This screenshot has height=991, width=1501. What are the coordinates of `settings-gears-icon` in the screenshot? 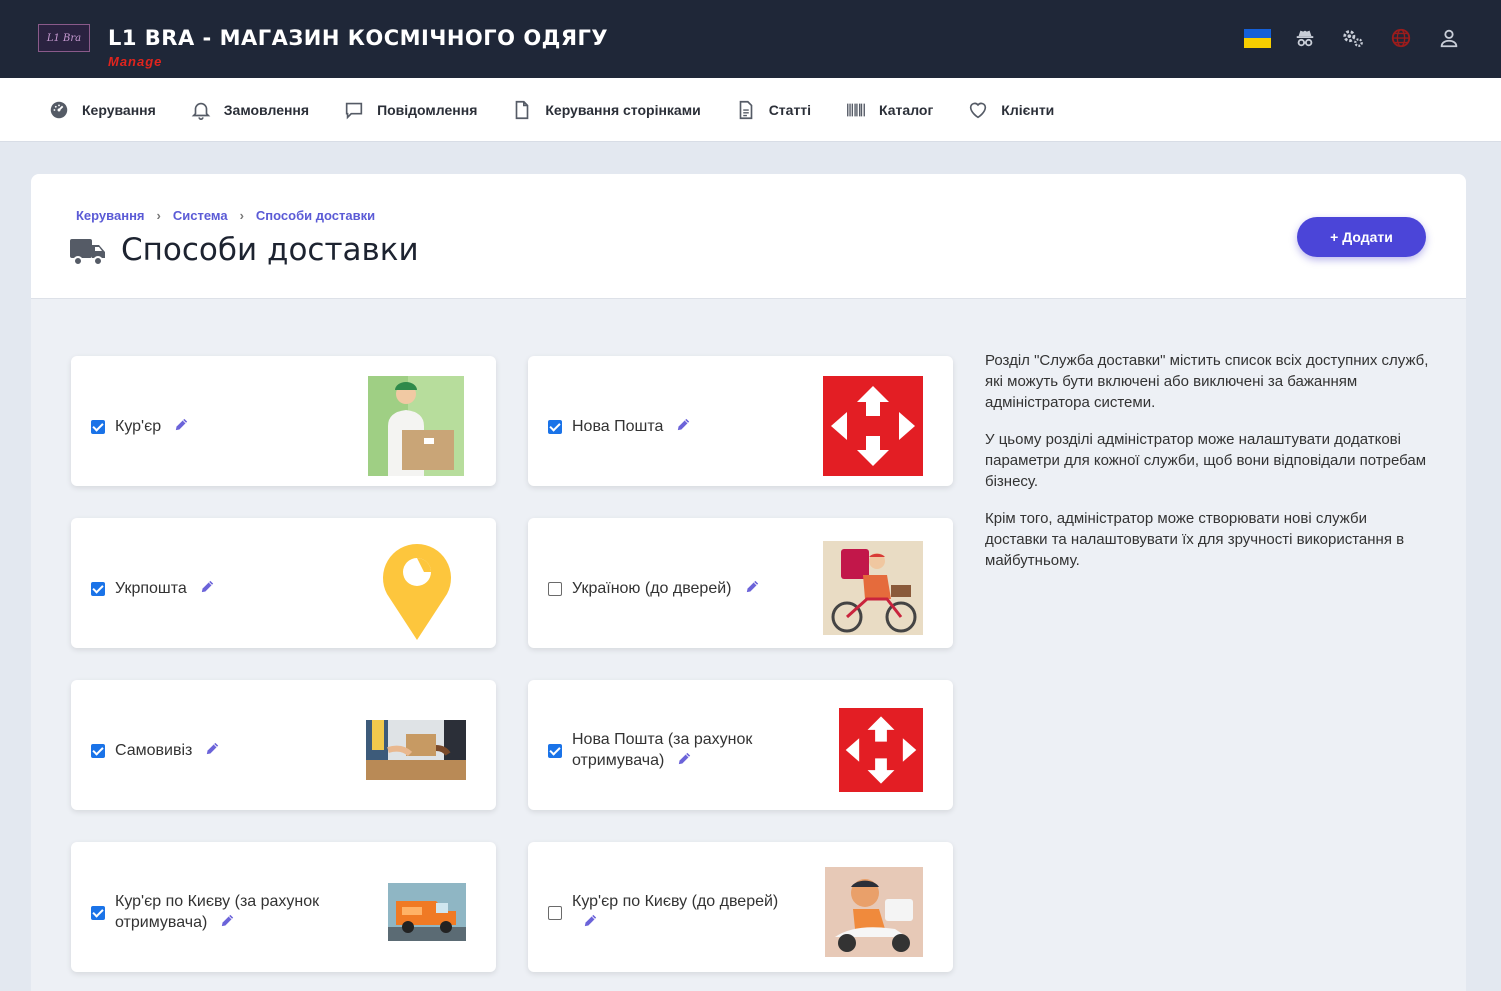 It's located at (1353, 38).